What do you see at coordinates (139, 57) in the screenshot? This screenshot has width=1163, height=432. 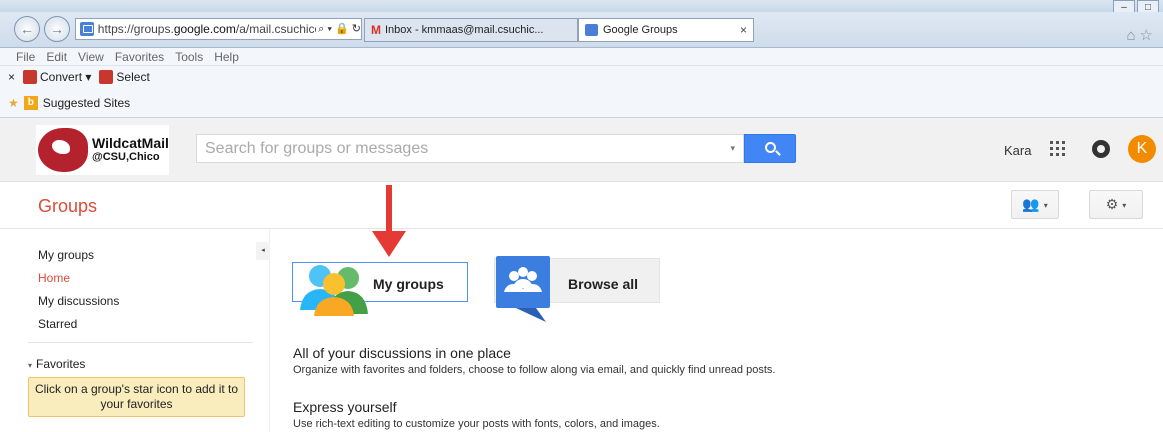 I see `menu-favorites: Favorites` at bounding box center [139, 57].